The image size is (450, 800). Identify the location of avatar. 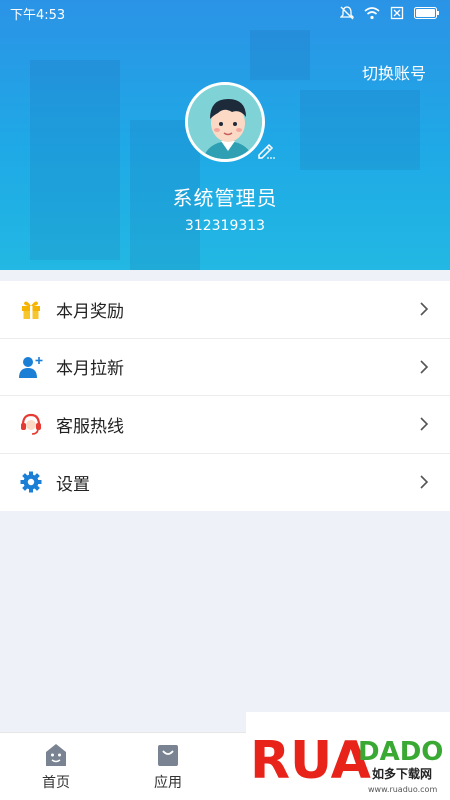
(225, 122).